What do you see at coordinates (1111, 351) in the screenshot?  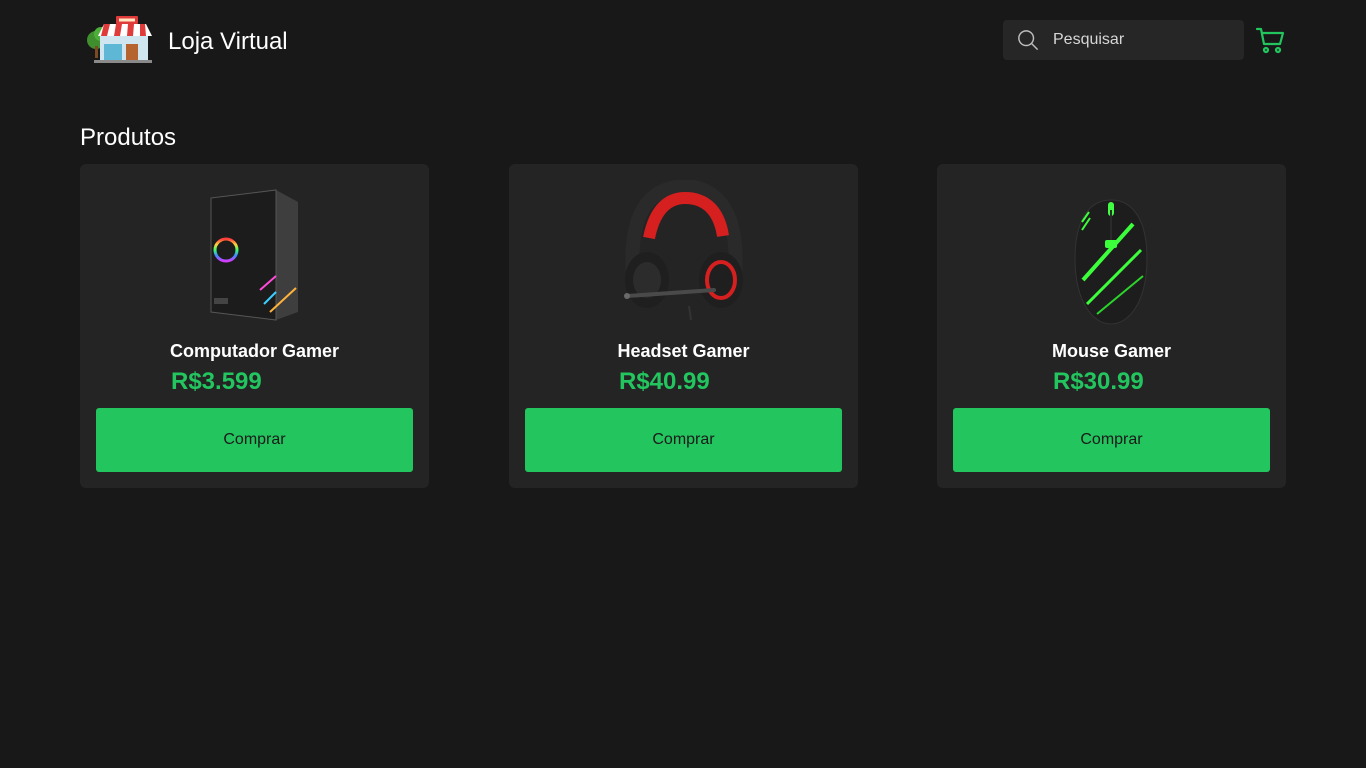 I see `product-name: Mouse Gamer` at bounding box center [1111, 351].